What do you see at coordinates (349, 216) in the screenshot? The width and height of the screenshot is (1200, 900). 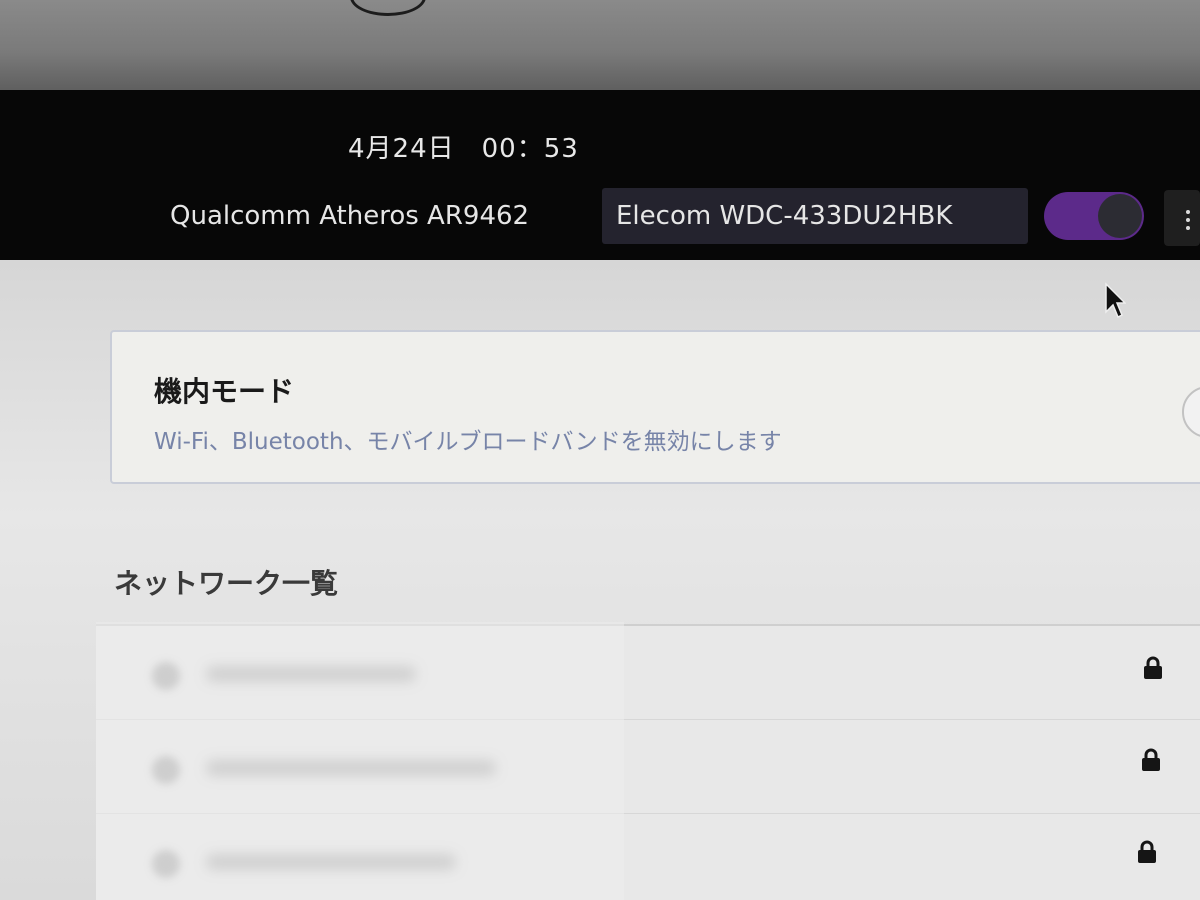 I see `device-tab-qualcomm: Qualcomm Atheros AR9462` at bounding box center [349, 216].